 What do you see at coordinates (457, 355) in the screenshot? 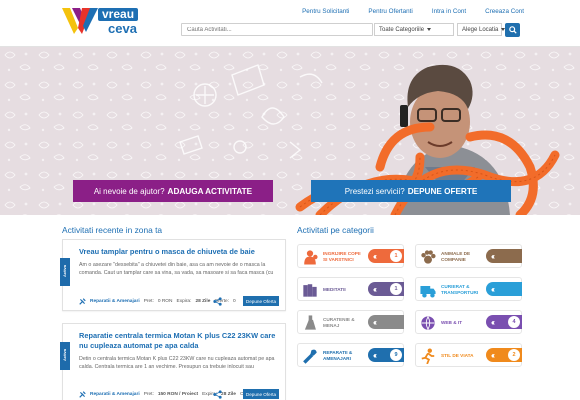
I see `category-label: STIL DE VIATA` at bounding box center [457, 355].